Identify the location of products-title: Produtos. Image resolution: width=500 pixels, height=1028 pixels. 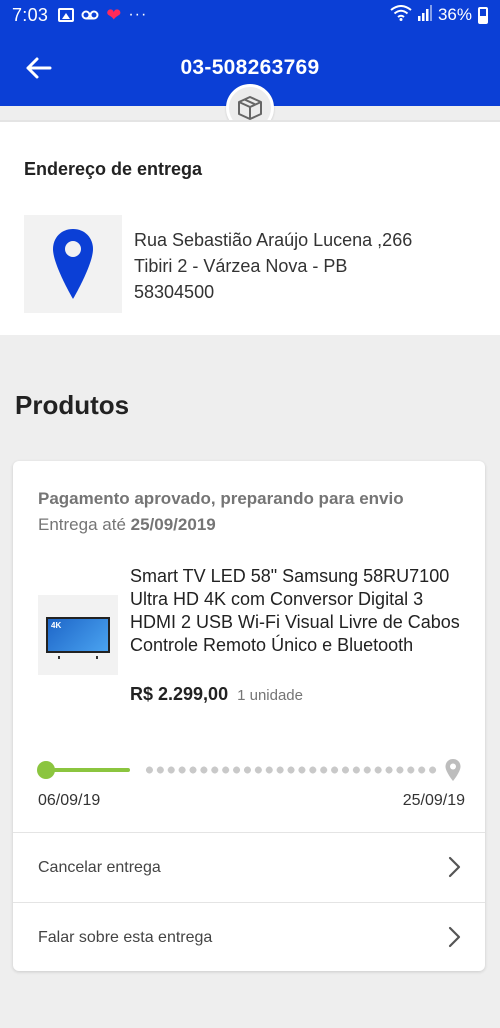
(72, 405).